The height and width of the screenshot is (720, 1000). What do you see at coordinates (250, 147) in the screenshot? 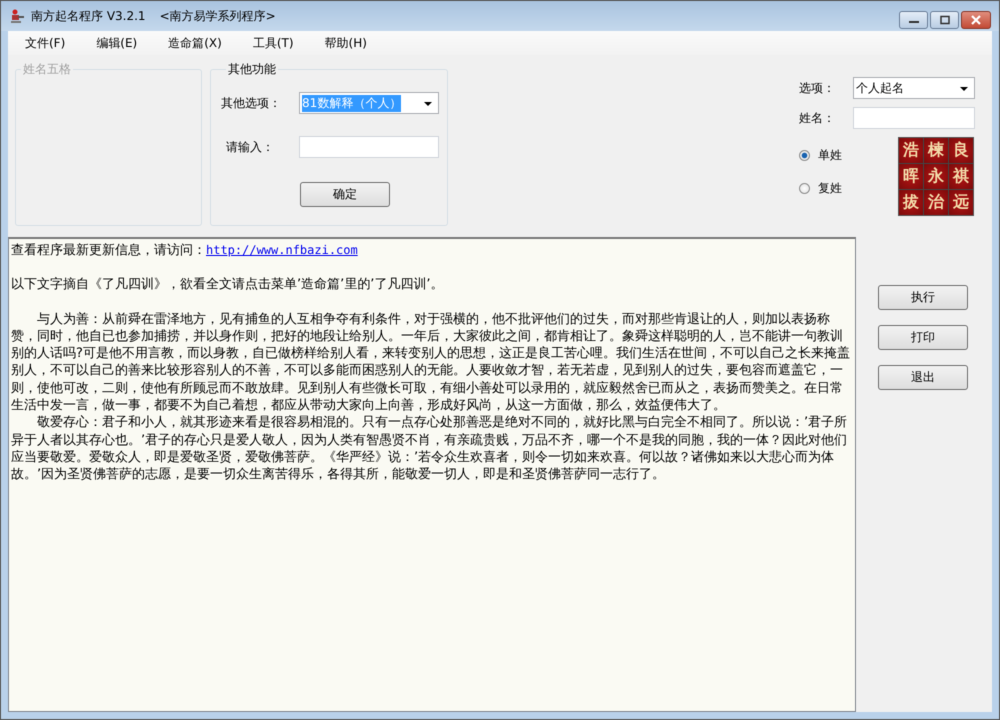
I see `field-label: 请输入：` at bounding box center [250, 147].